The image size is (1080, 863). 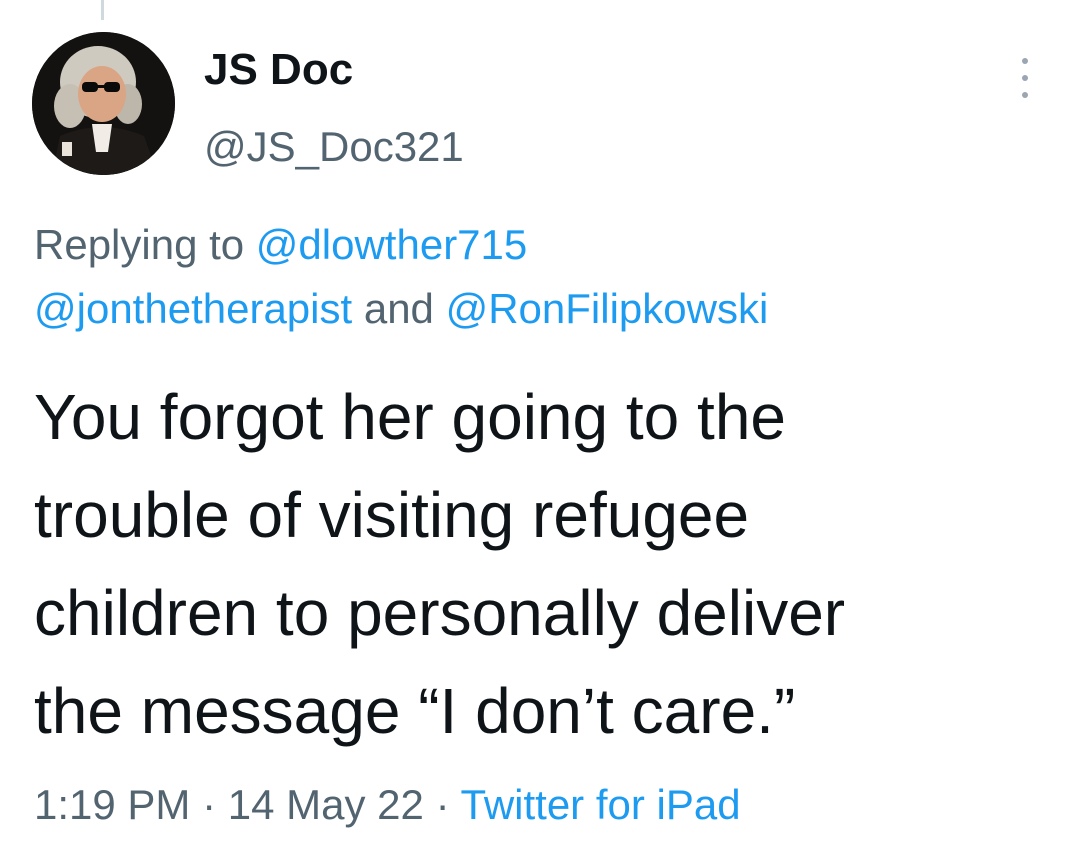 I want to click on mention-link: @jonthetherapist, so click(x=193, y=308).